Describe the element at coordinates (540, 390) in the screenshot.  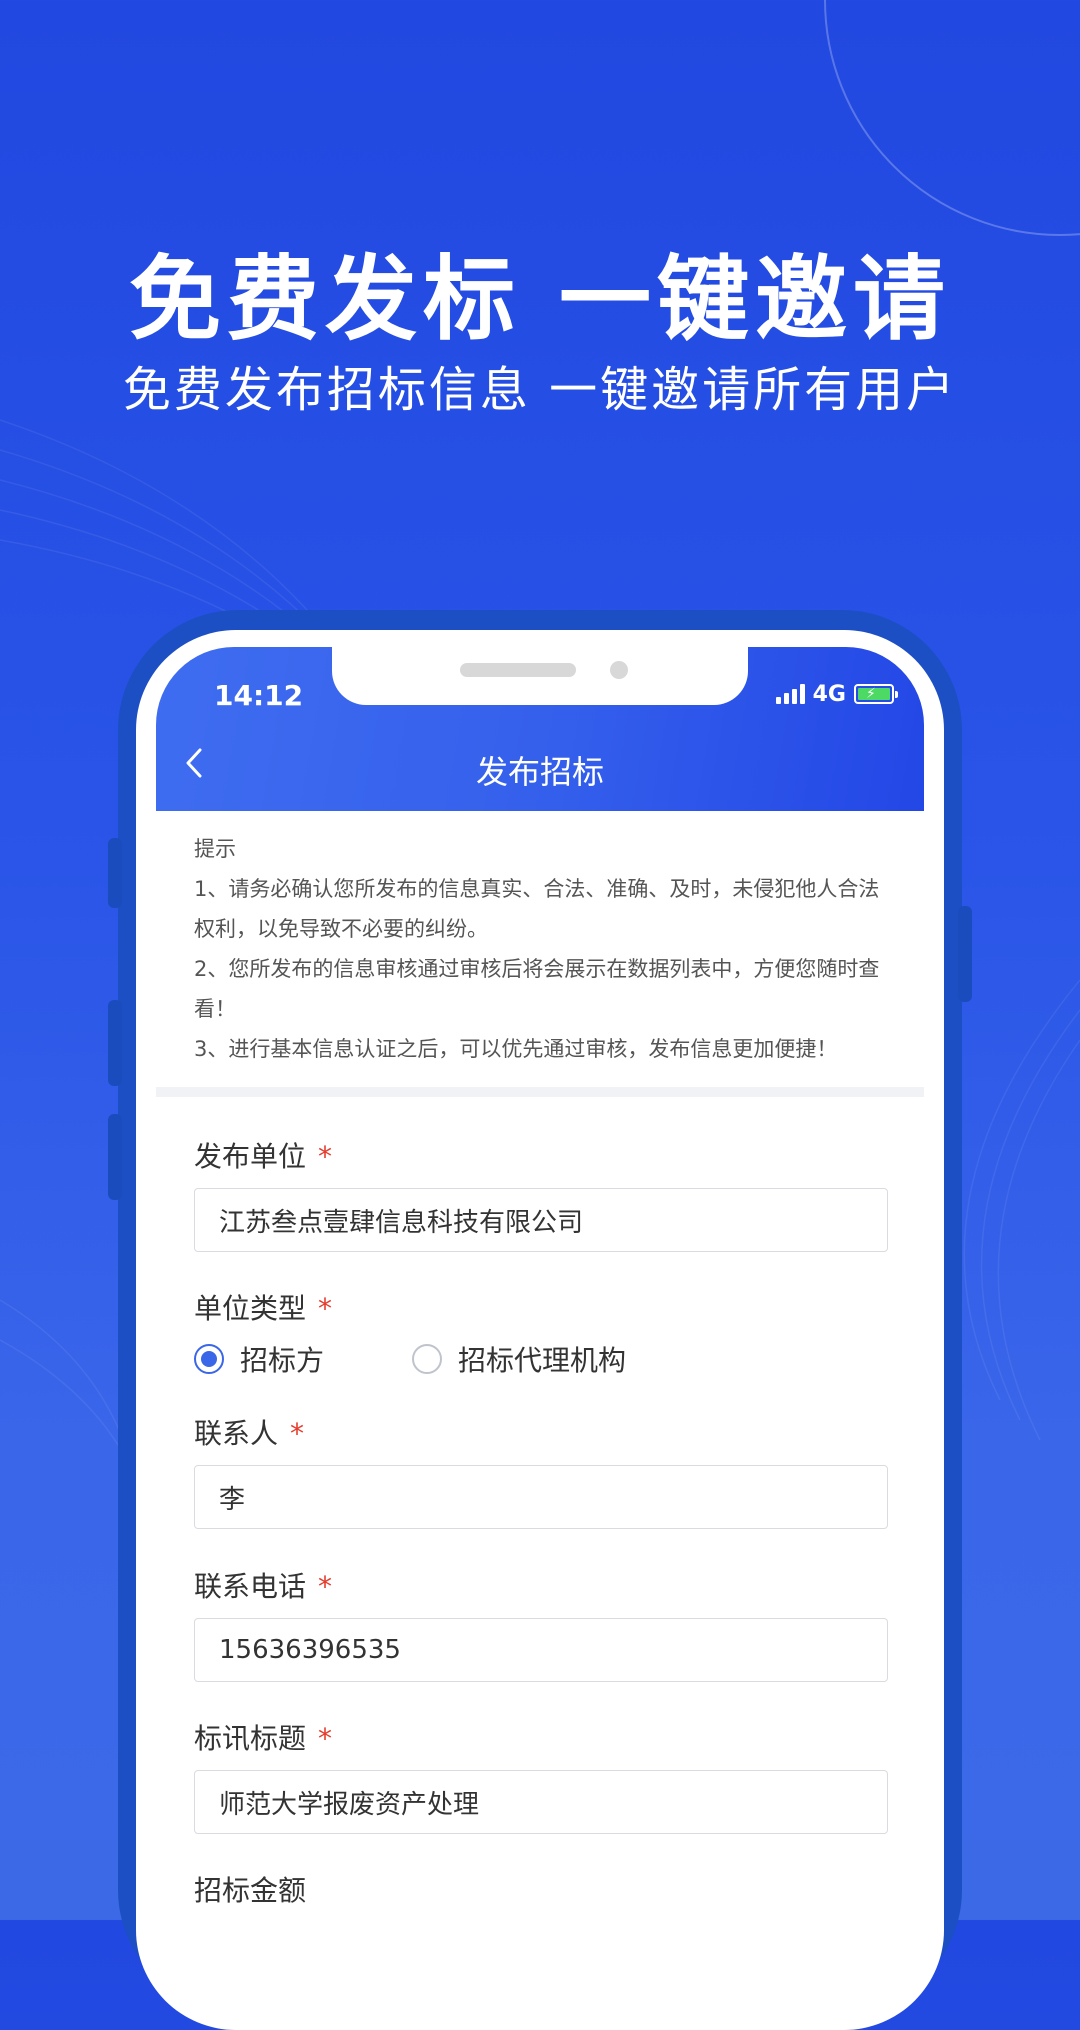
I see `promo-subline: 免费发布招标信息 一键邀请所有用户` at that location.